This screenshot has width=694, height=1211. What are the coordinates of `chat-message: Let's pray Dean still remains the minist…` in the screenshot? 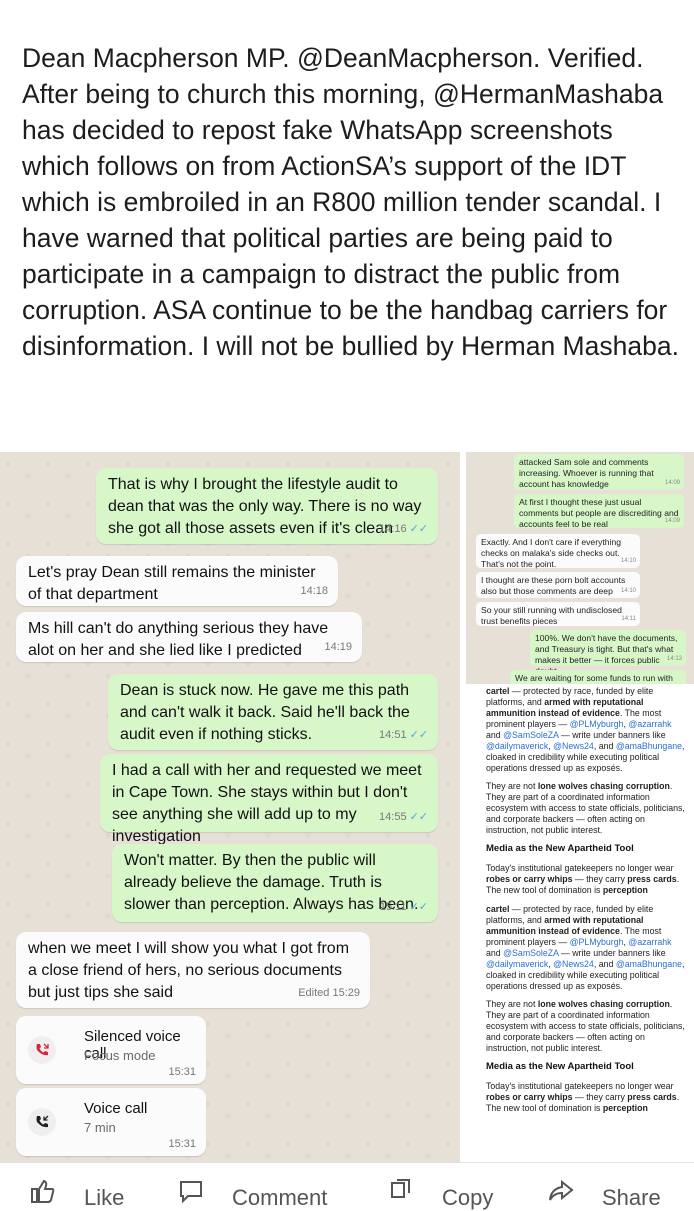 It's located at (177, 581).